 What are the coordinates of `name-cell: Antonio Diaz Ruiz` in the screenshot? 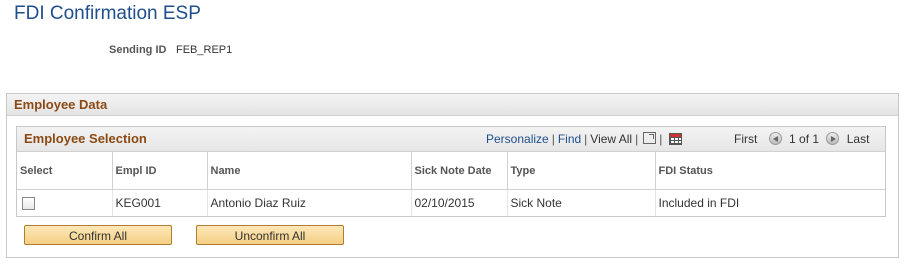 It's located at (309, 202).